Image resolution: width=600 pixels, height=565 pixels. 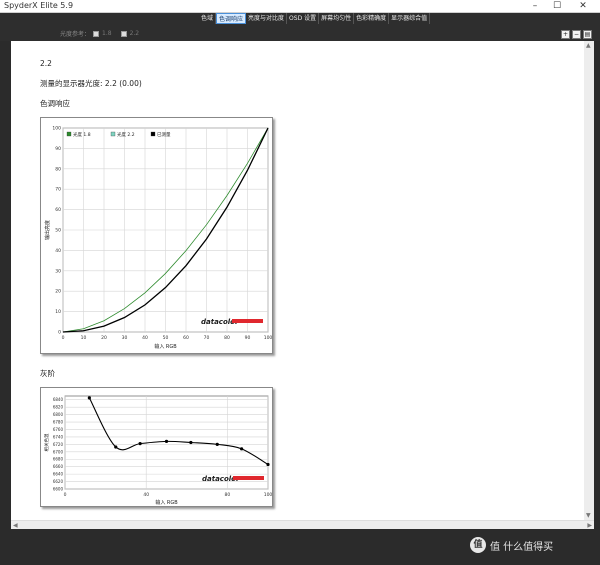 What do you see at coordinates (207, 338) in the screenshot?
I see `x-tick-label: 70` at bounding box center [207, 338].